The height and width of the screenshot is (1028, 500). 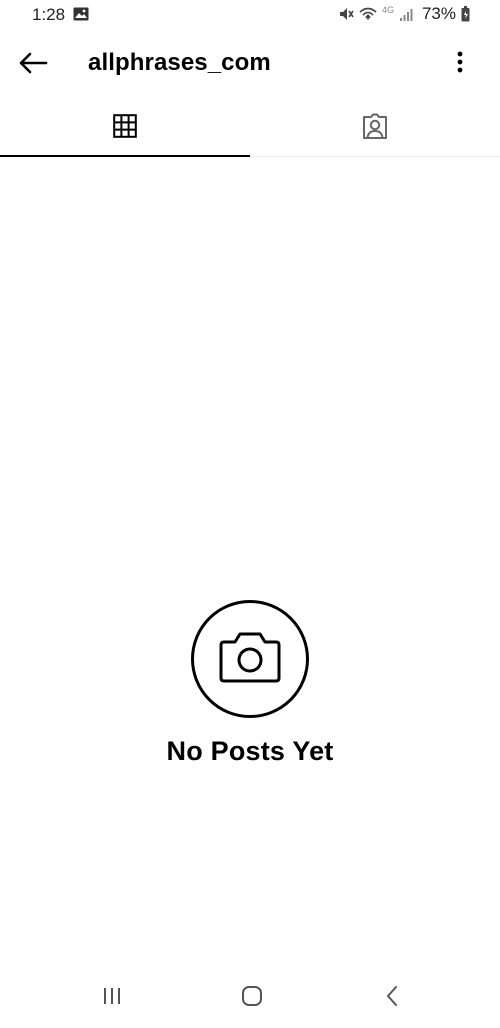 I want to click on mute-icon, so click(x=346, y=14).